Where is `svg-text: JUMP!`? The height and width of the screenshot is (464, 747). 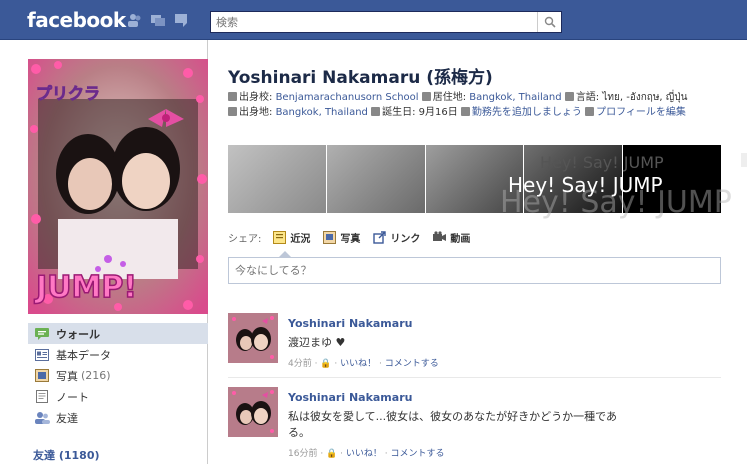
svg-text: JUMP! is located at coordinates (85, 287).